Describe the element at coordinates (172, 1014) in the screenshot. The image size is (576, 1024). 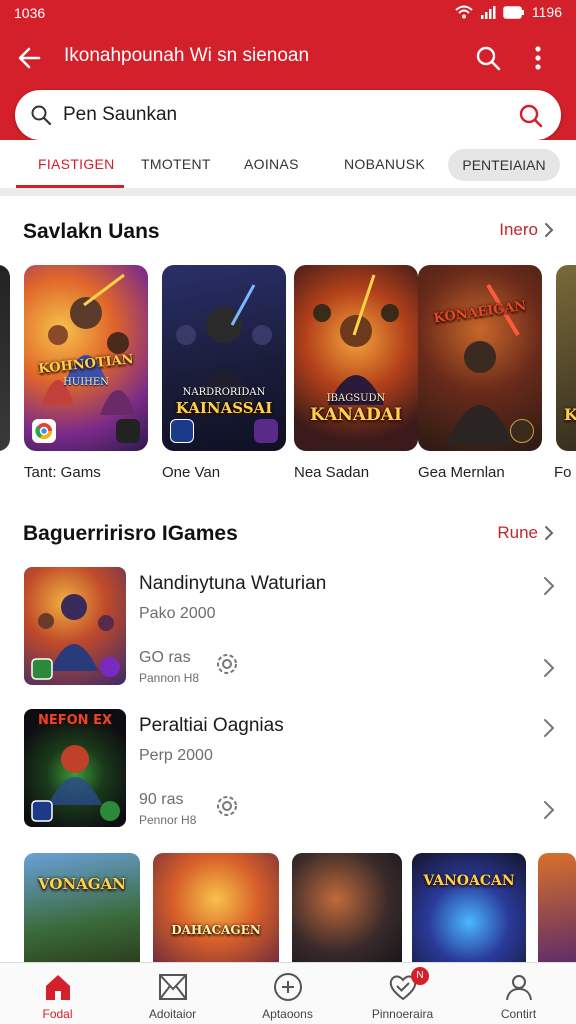
I see `nav-label: Adoitaior` at that location.